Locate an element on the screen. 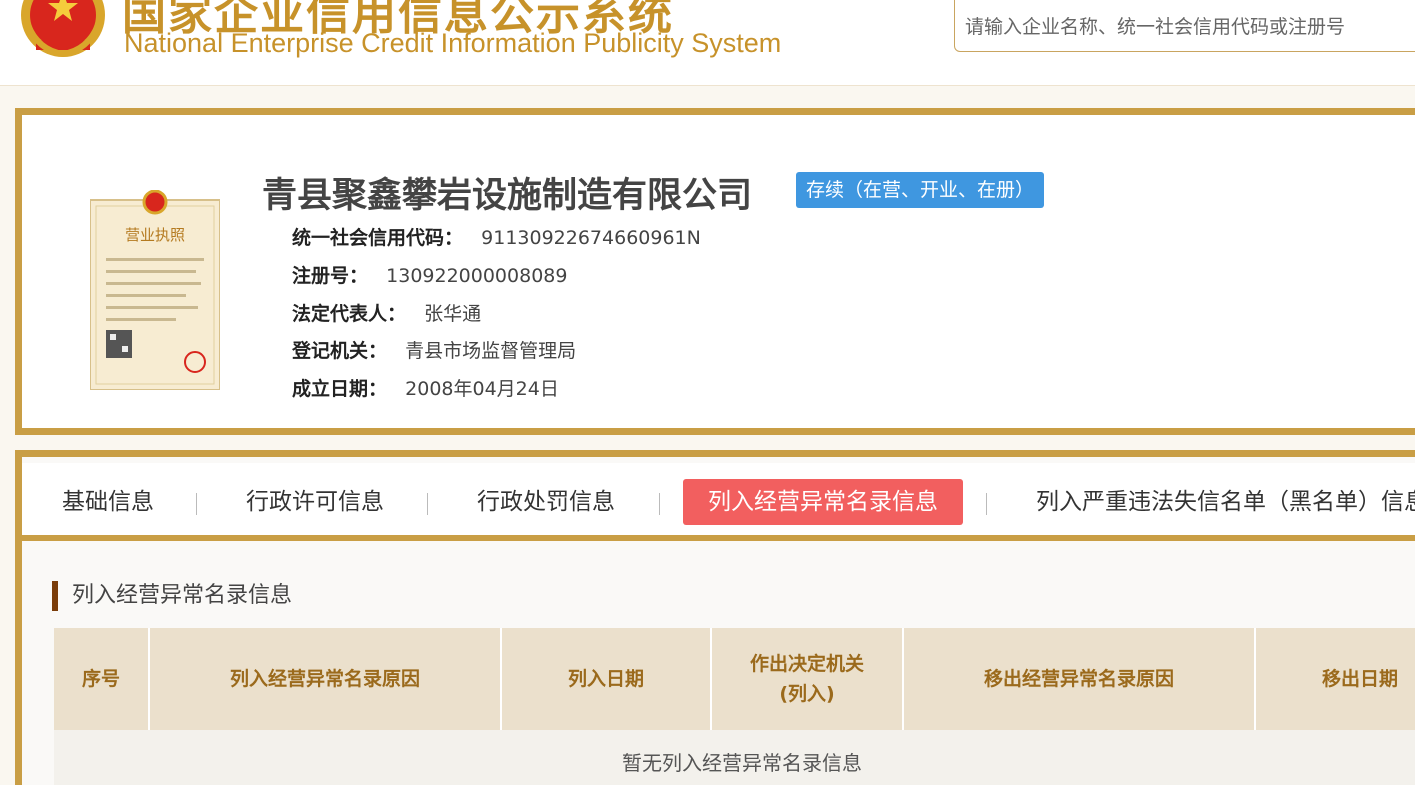 The image size is (1415, 785). tab-admin-penalty: 行政处罚信息 is located at coordinates (546, 502).